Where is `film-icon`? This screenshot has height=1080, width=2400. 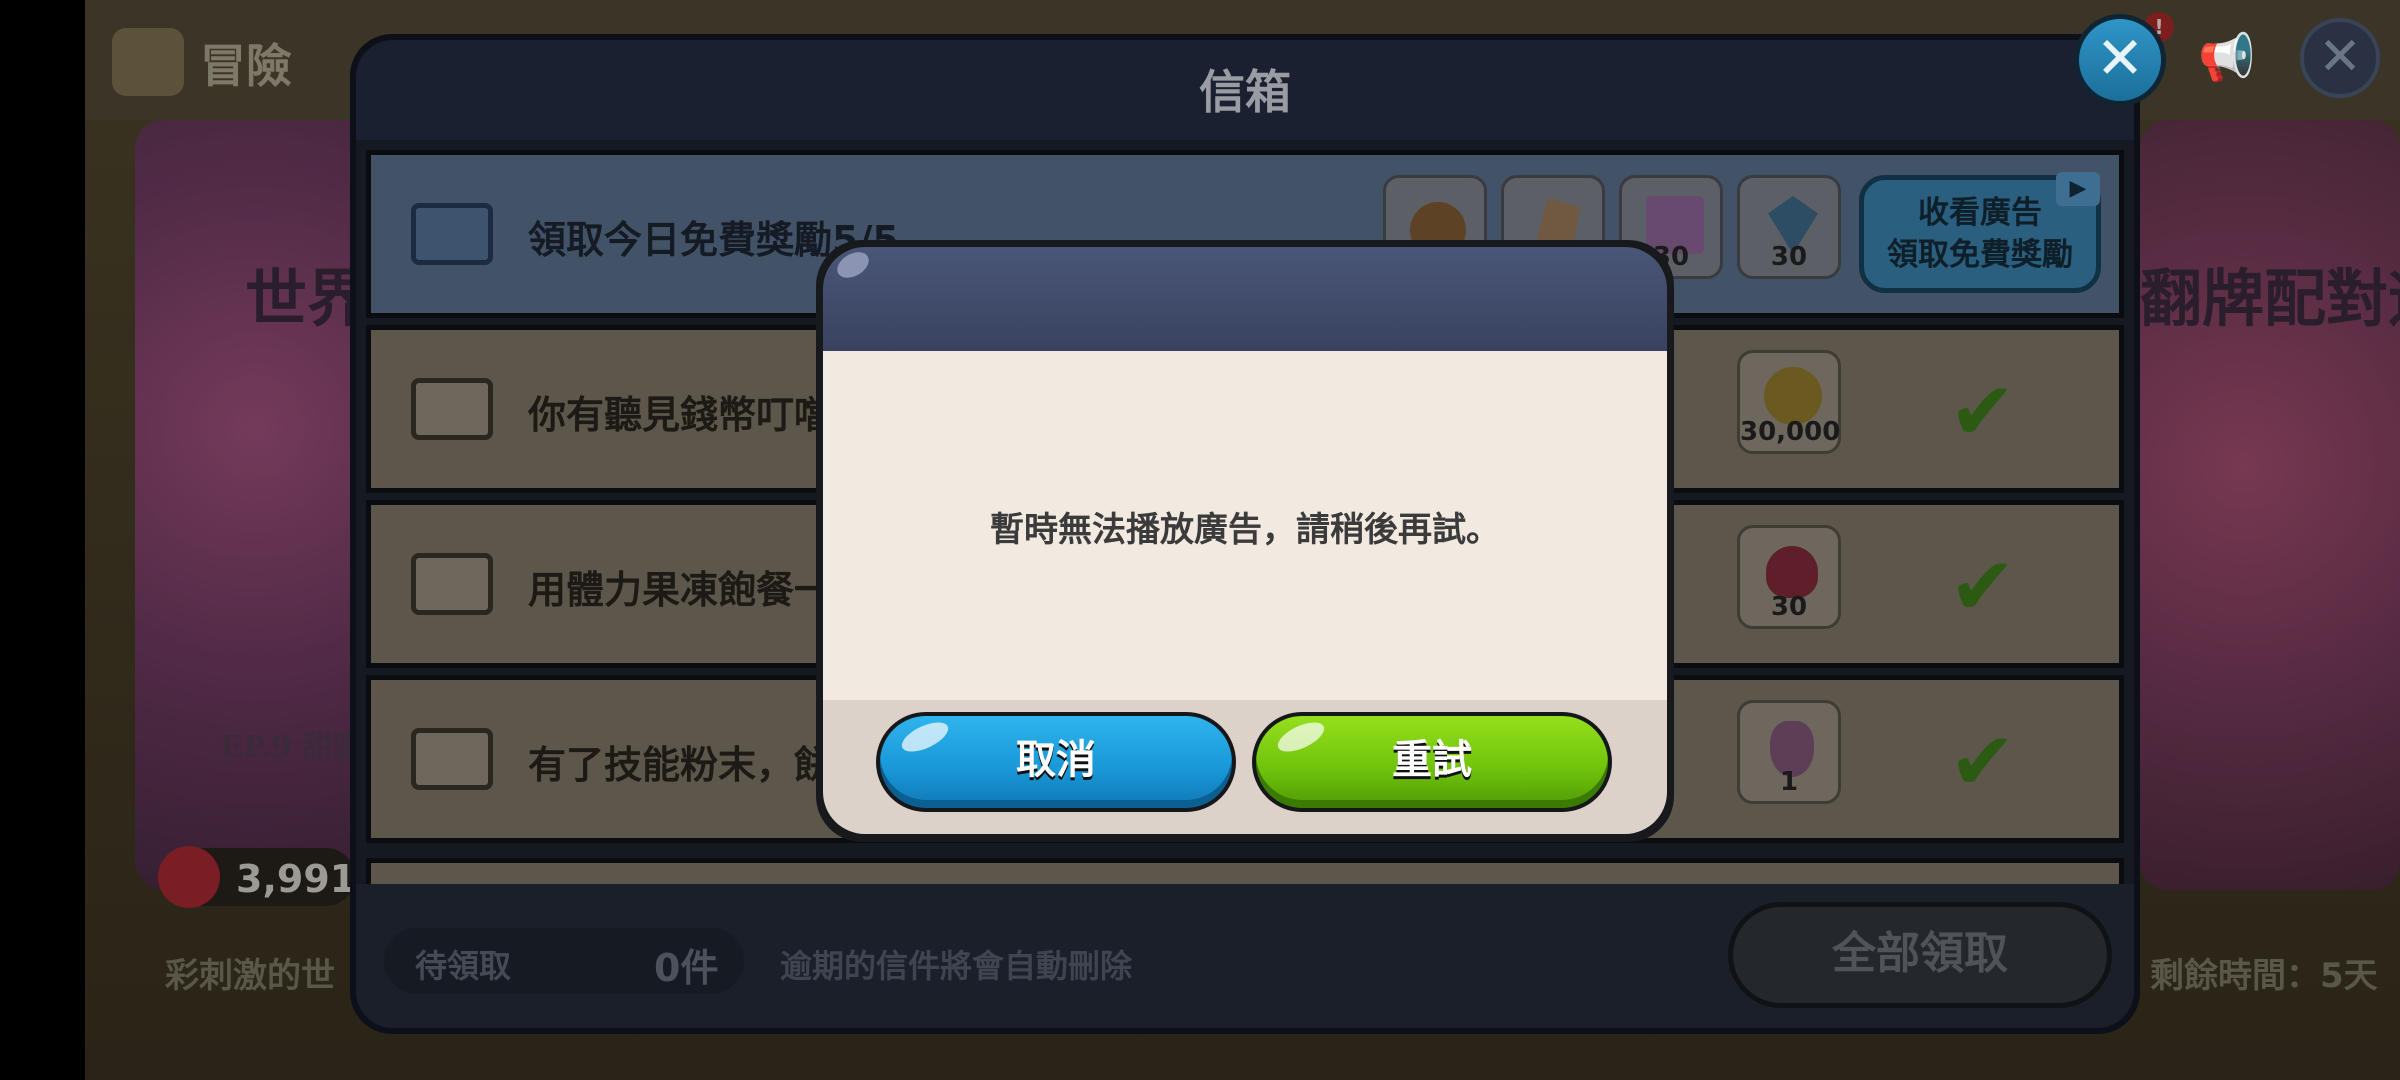 film-icon is located at coordinates (452, 234).